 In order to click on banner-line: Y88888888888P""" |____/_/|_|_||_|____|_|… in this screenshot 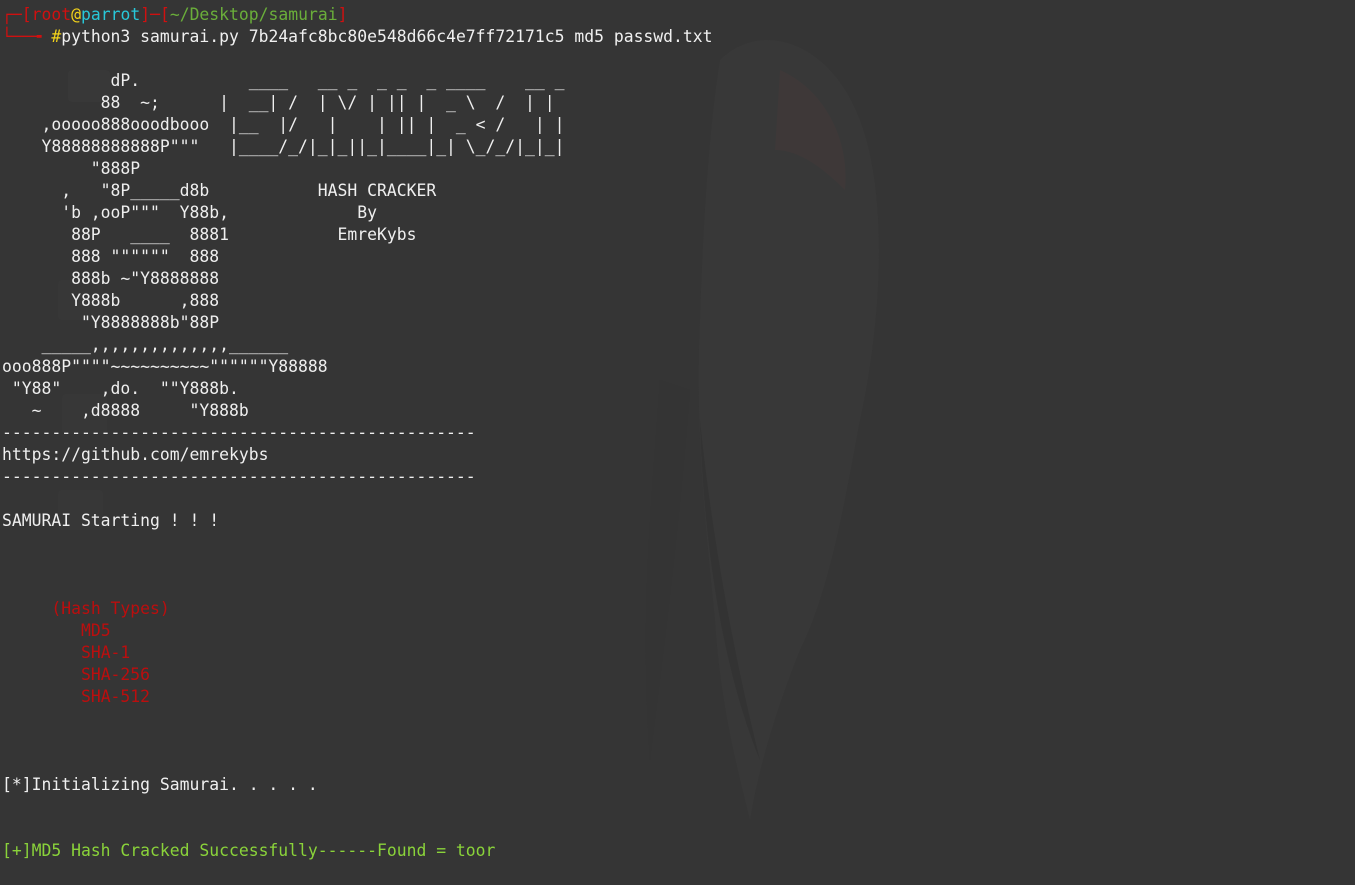, I will do `click(283, 146)`.